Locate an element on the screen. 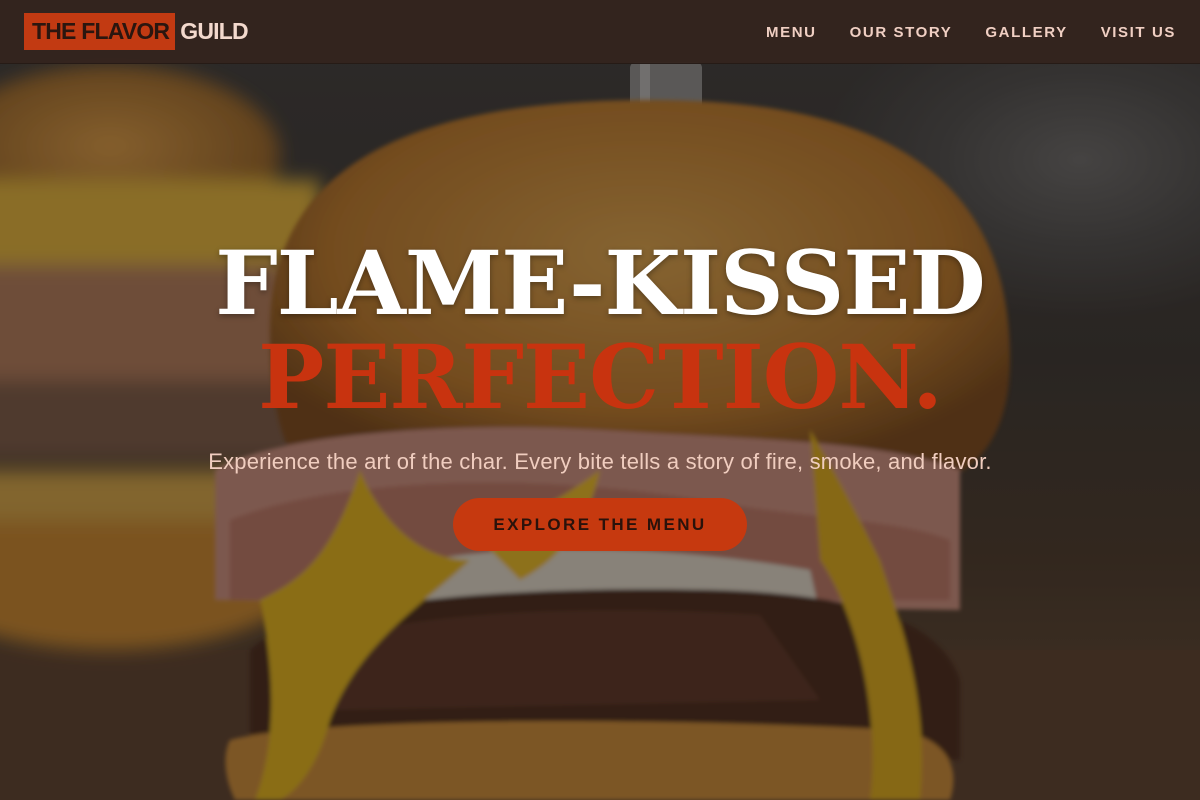  brand-logo: THE FLAVOR GUILD is located at coordinates (136, 31).